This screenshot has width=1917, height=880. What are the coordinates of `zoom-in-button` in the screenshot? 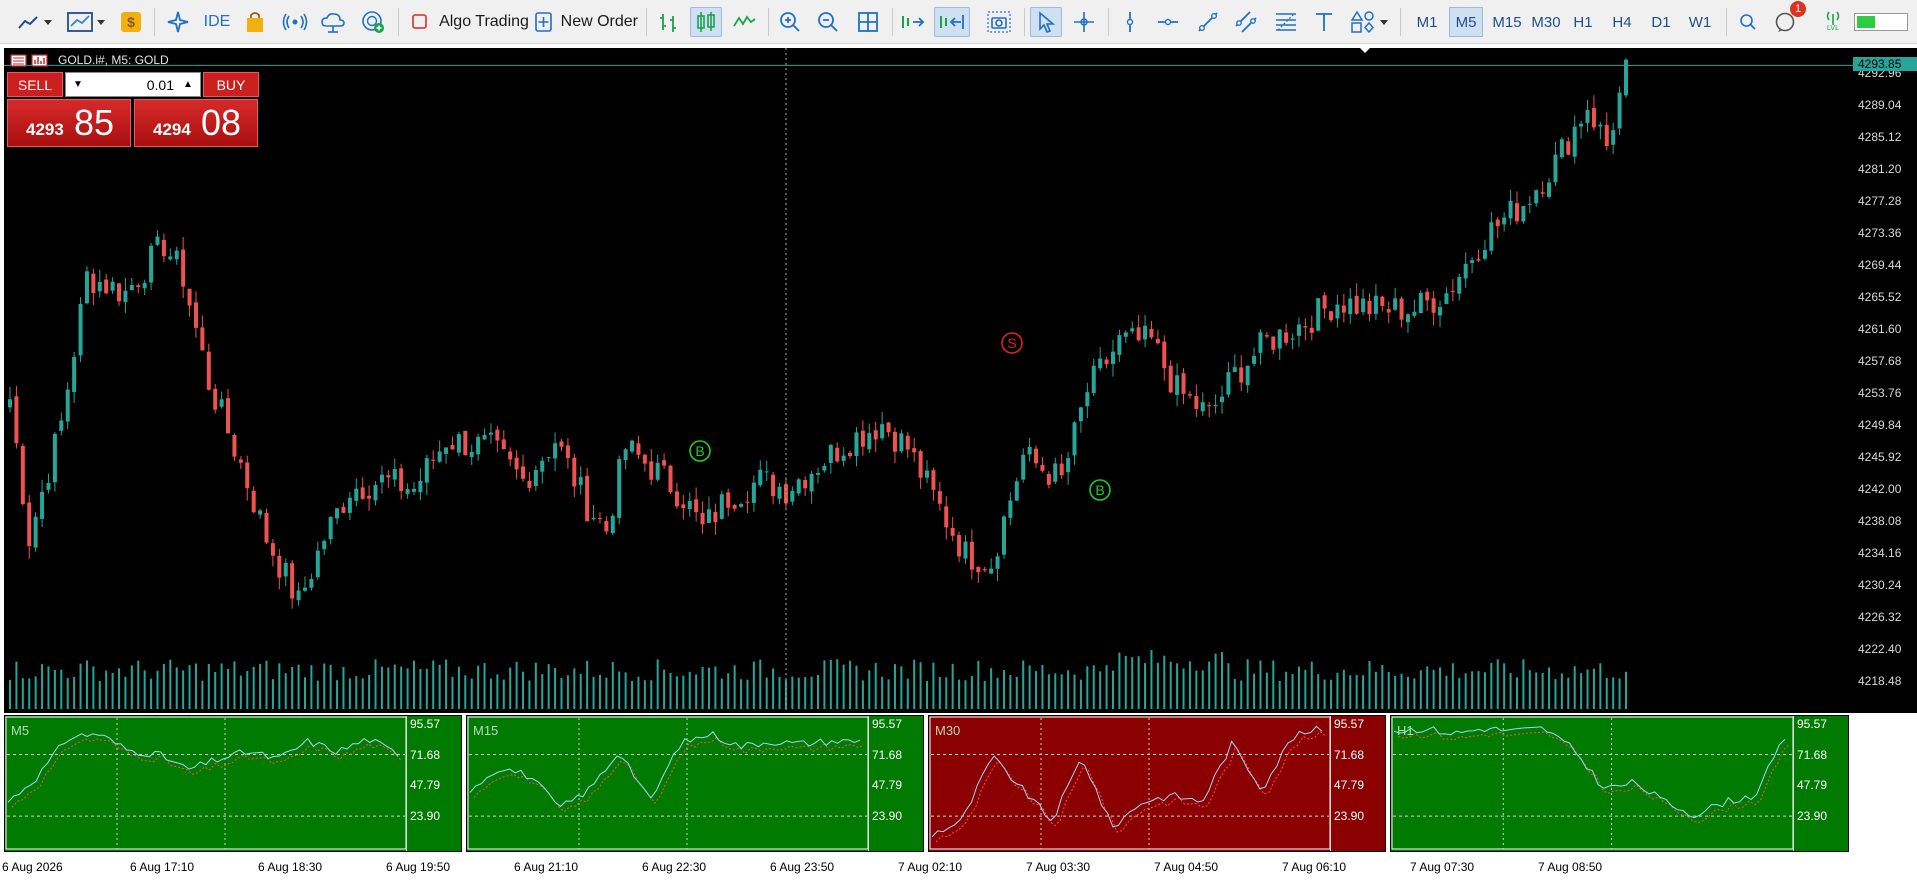 It's located at (790, 22).